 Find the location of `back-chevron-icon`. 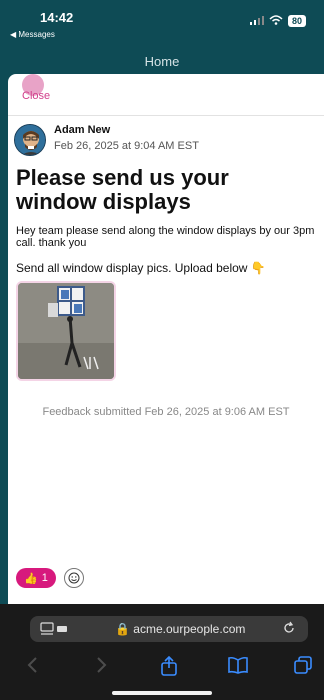

back-chevron-icon is located at coordinates (33, 667).